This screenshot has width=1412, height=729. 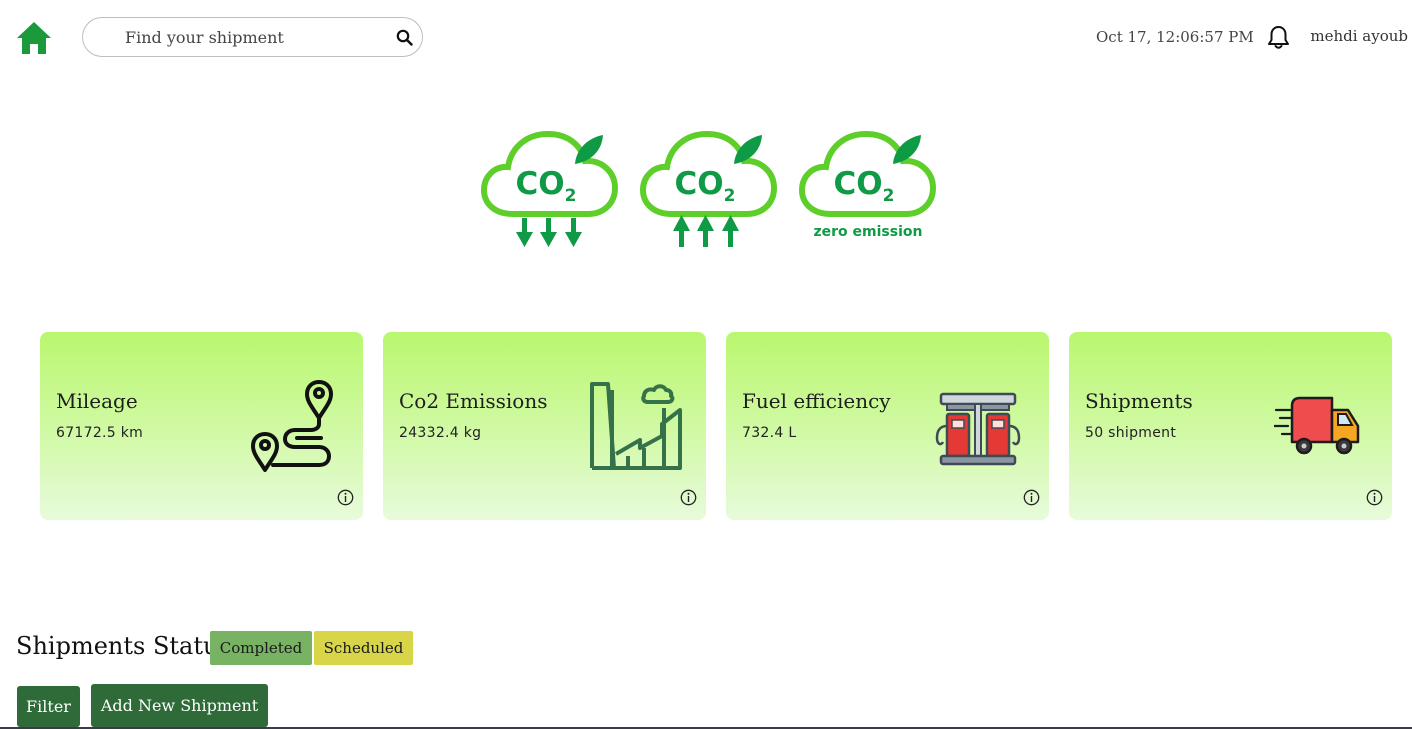 I want to click on card-title: Shipments, so click(x=1139, y=401).